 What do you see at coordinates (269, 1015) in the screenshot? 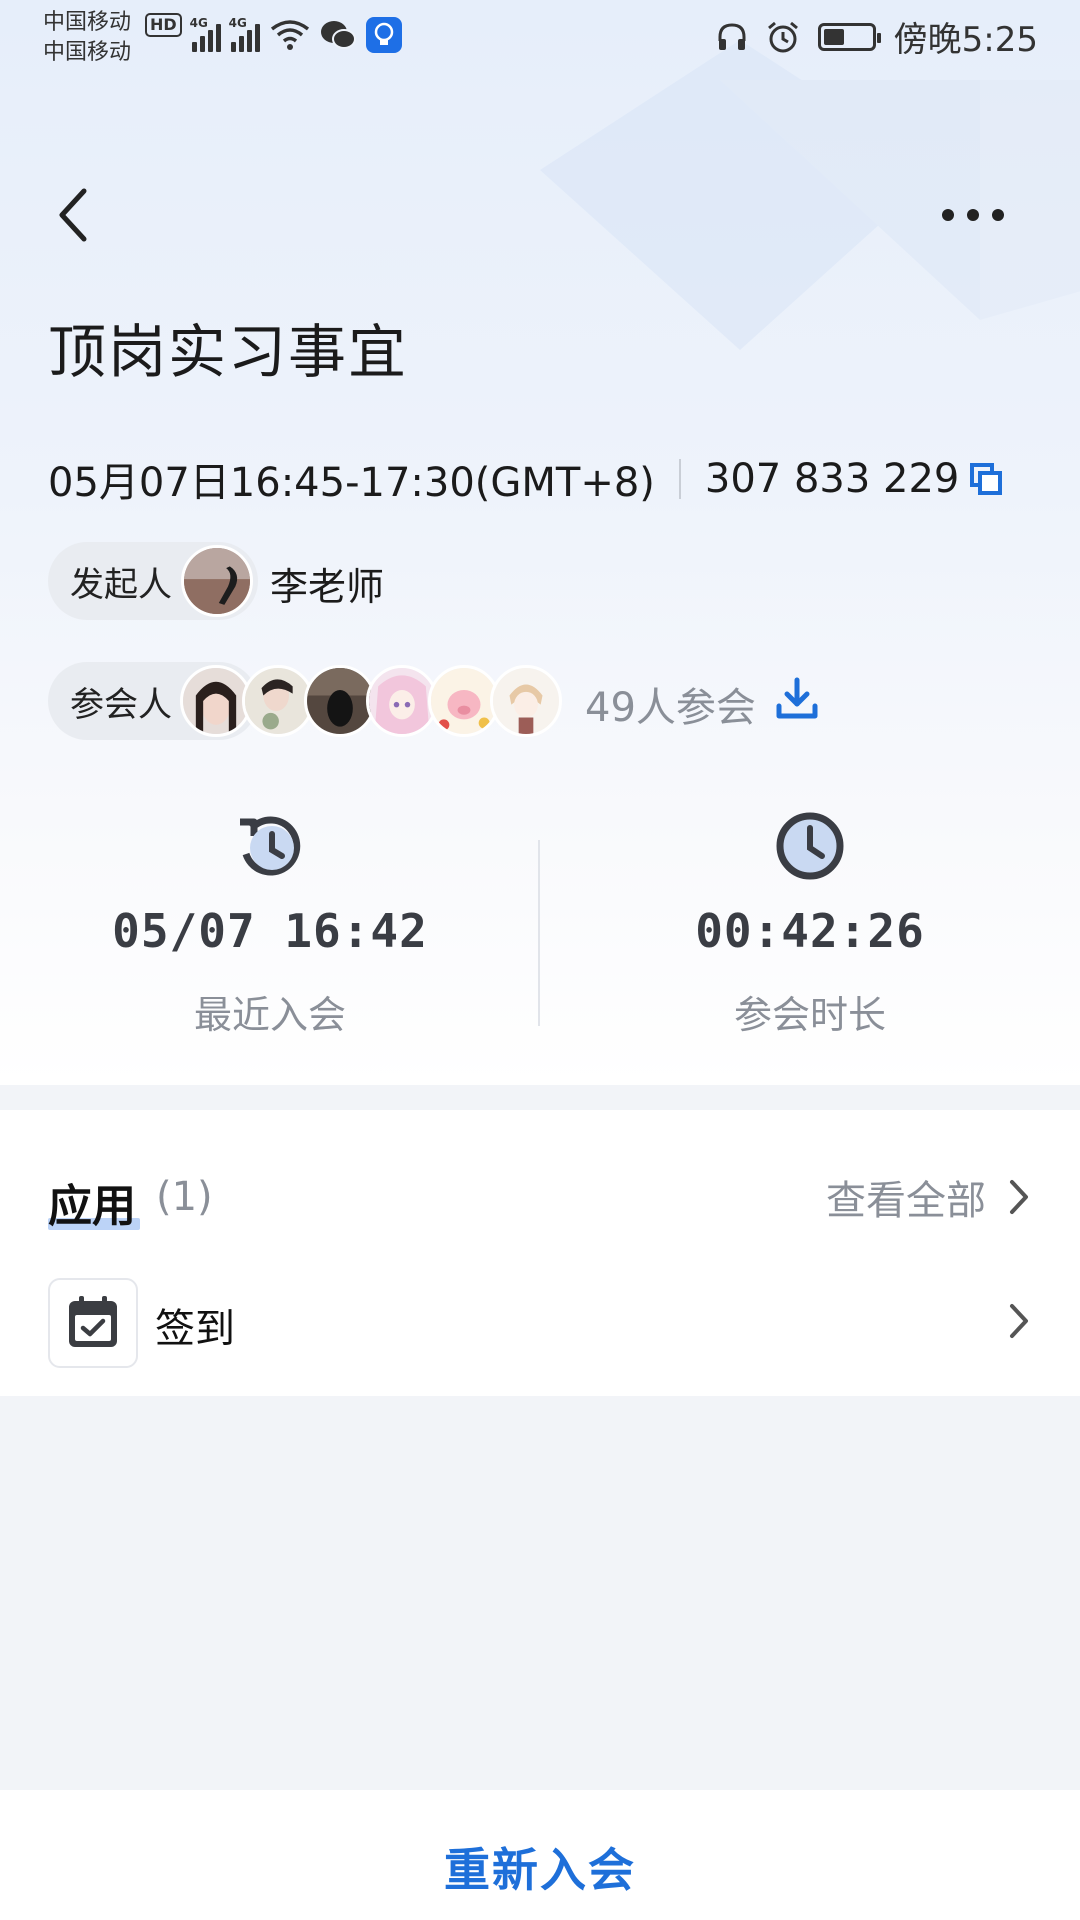
I see `last-join-label: 最近入会` at bounding box center [269, 1015].